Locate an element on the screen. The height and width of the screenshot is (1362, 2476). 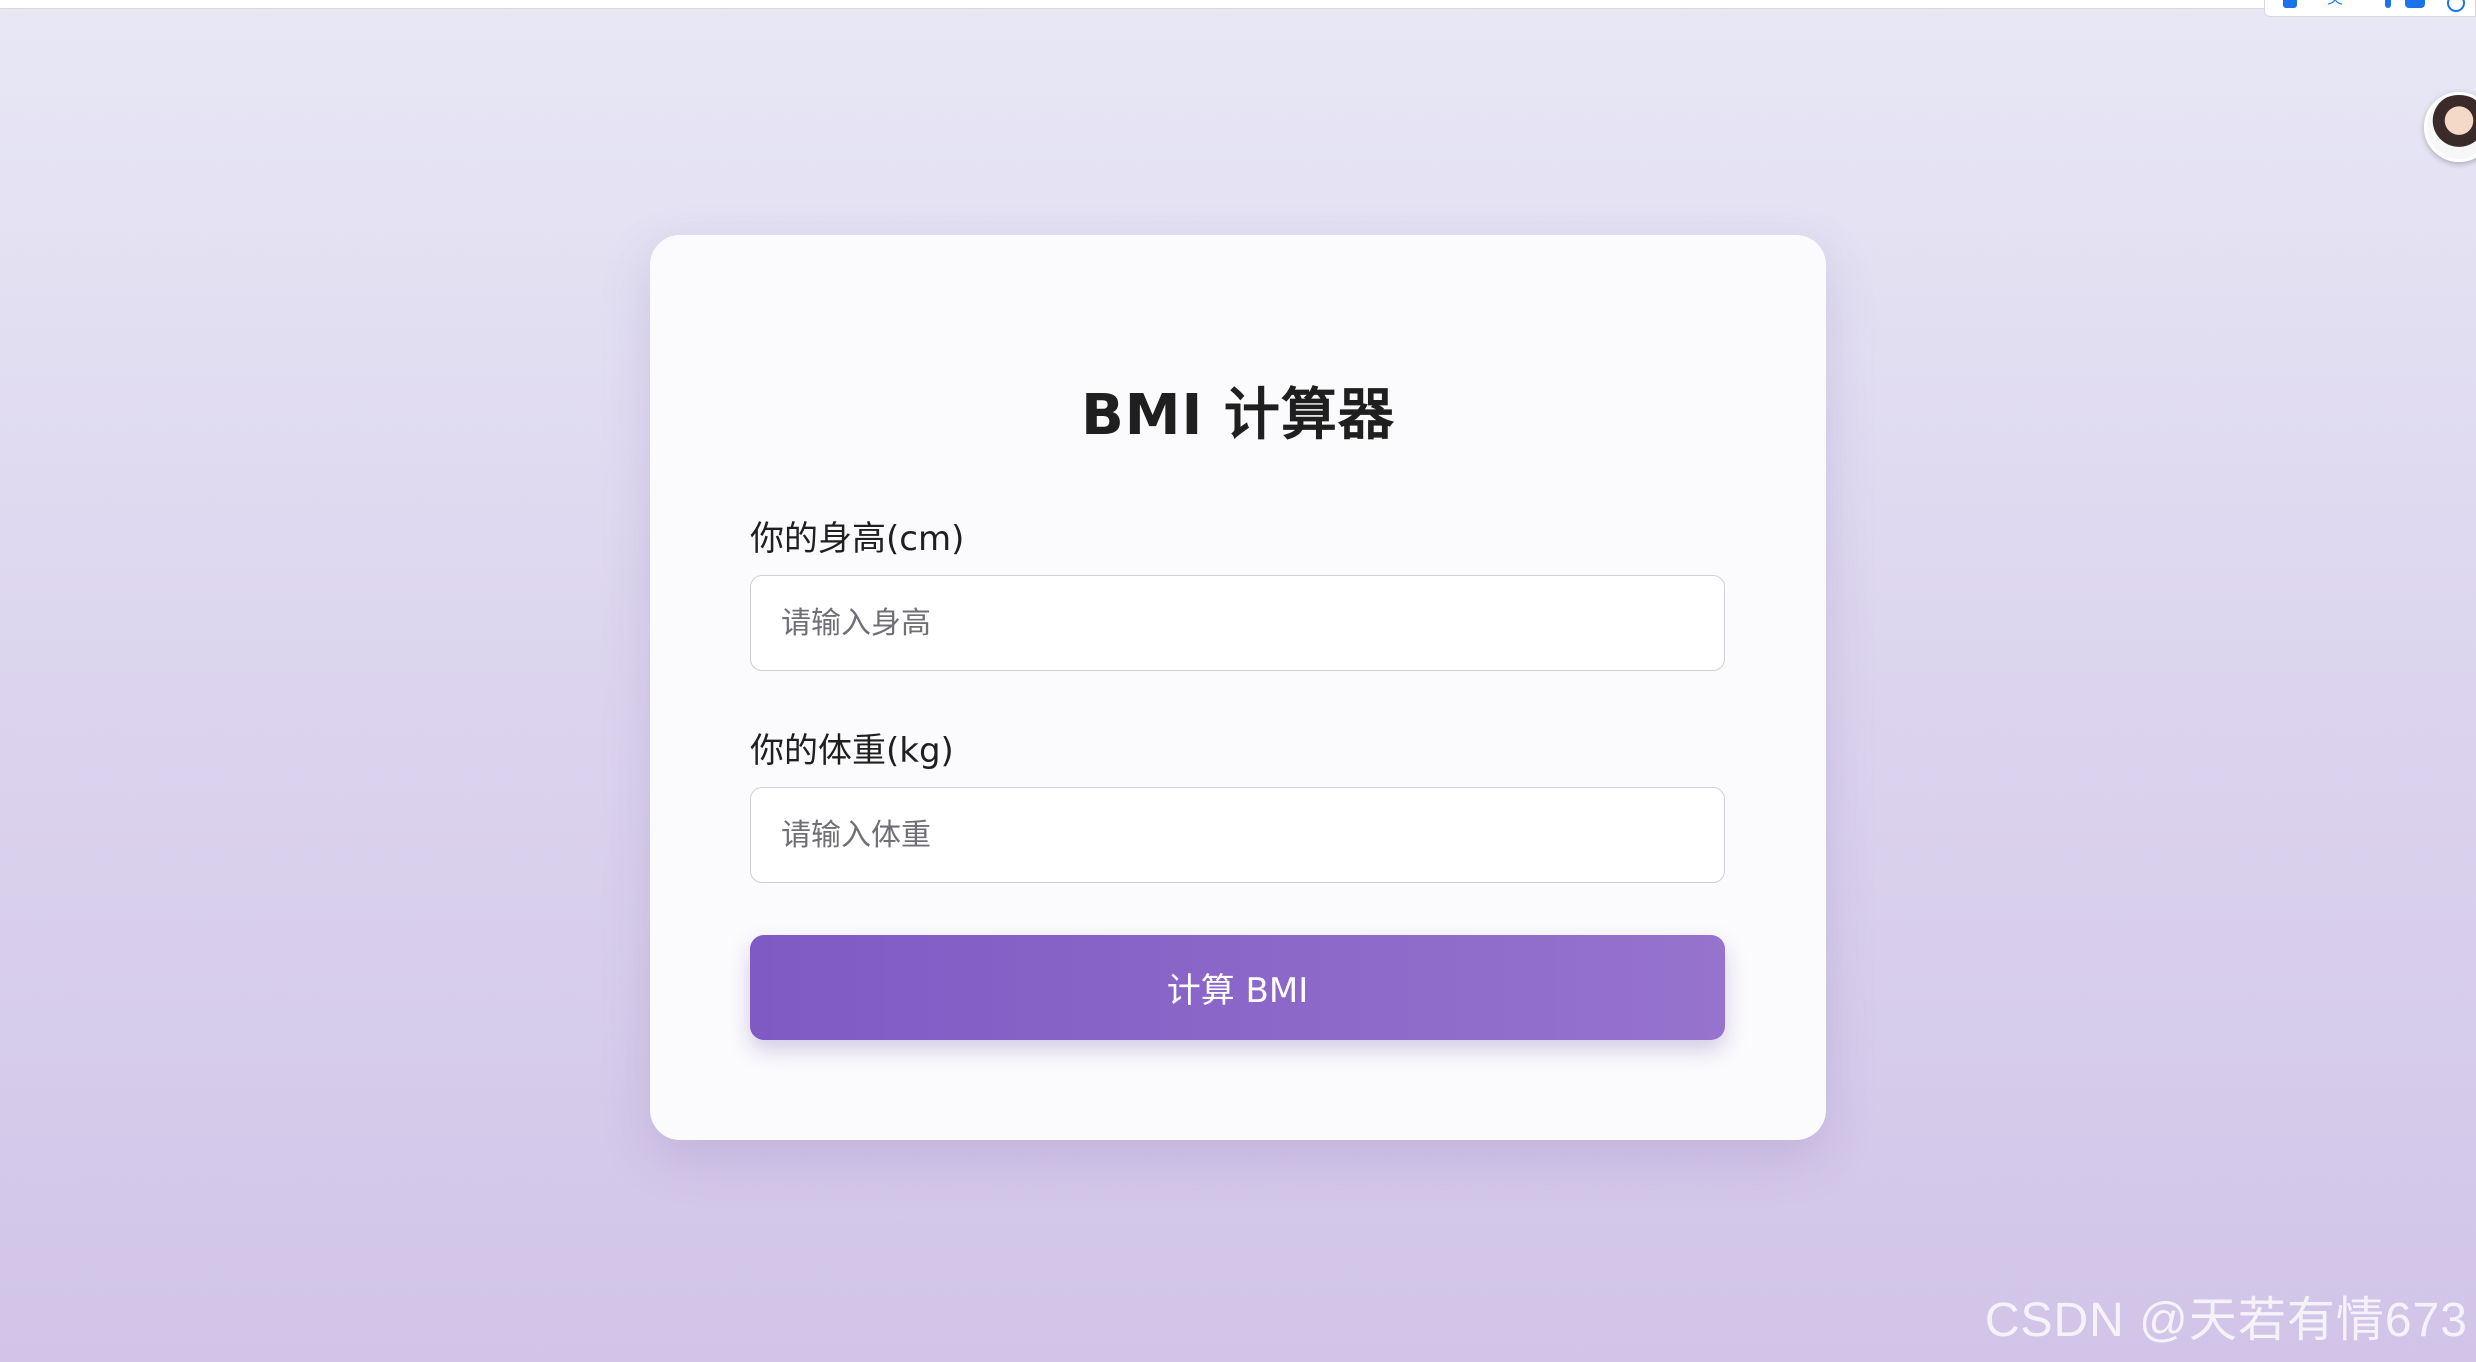
browser-extension-toolbar: 英 is located at coordinates (2370, 8).